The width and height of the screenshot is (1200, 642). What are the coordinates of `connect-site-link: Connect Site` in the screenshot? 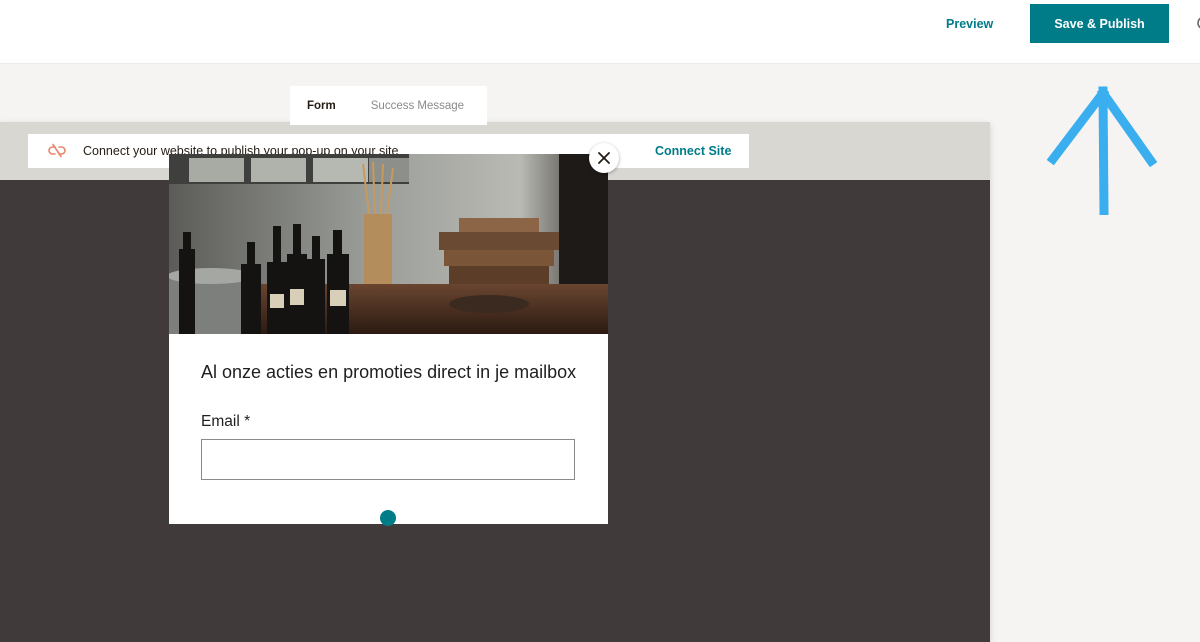 It's located at (693, 151).